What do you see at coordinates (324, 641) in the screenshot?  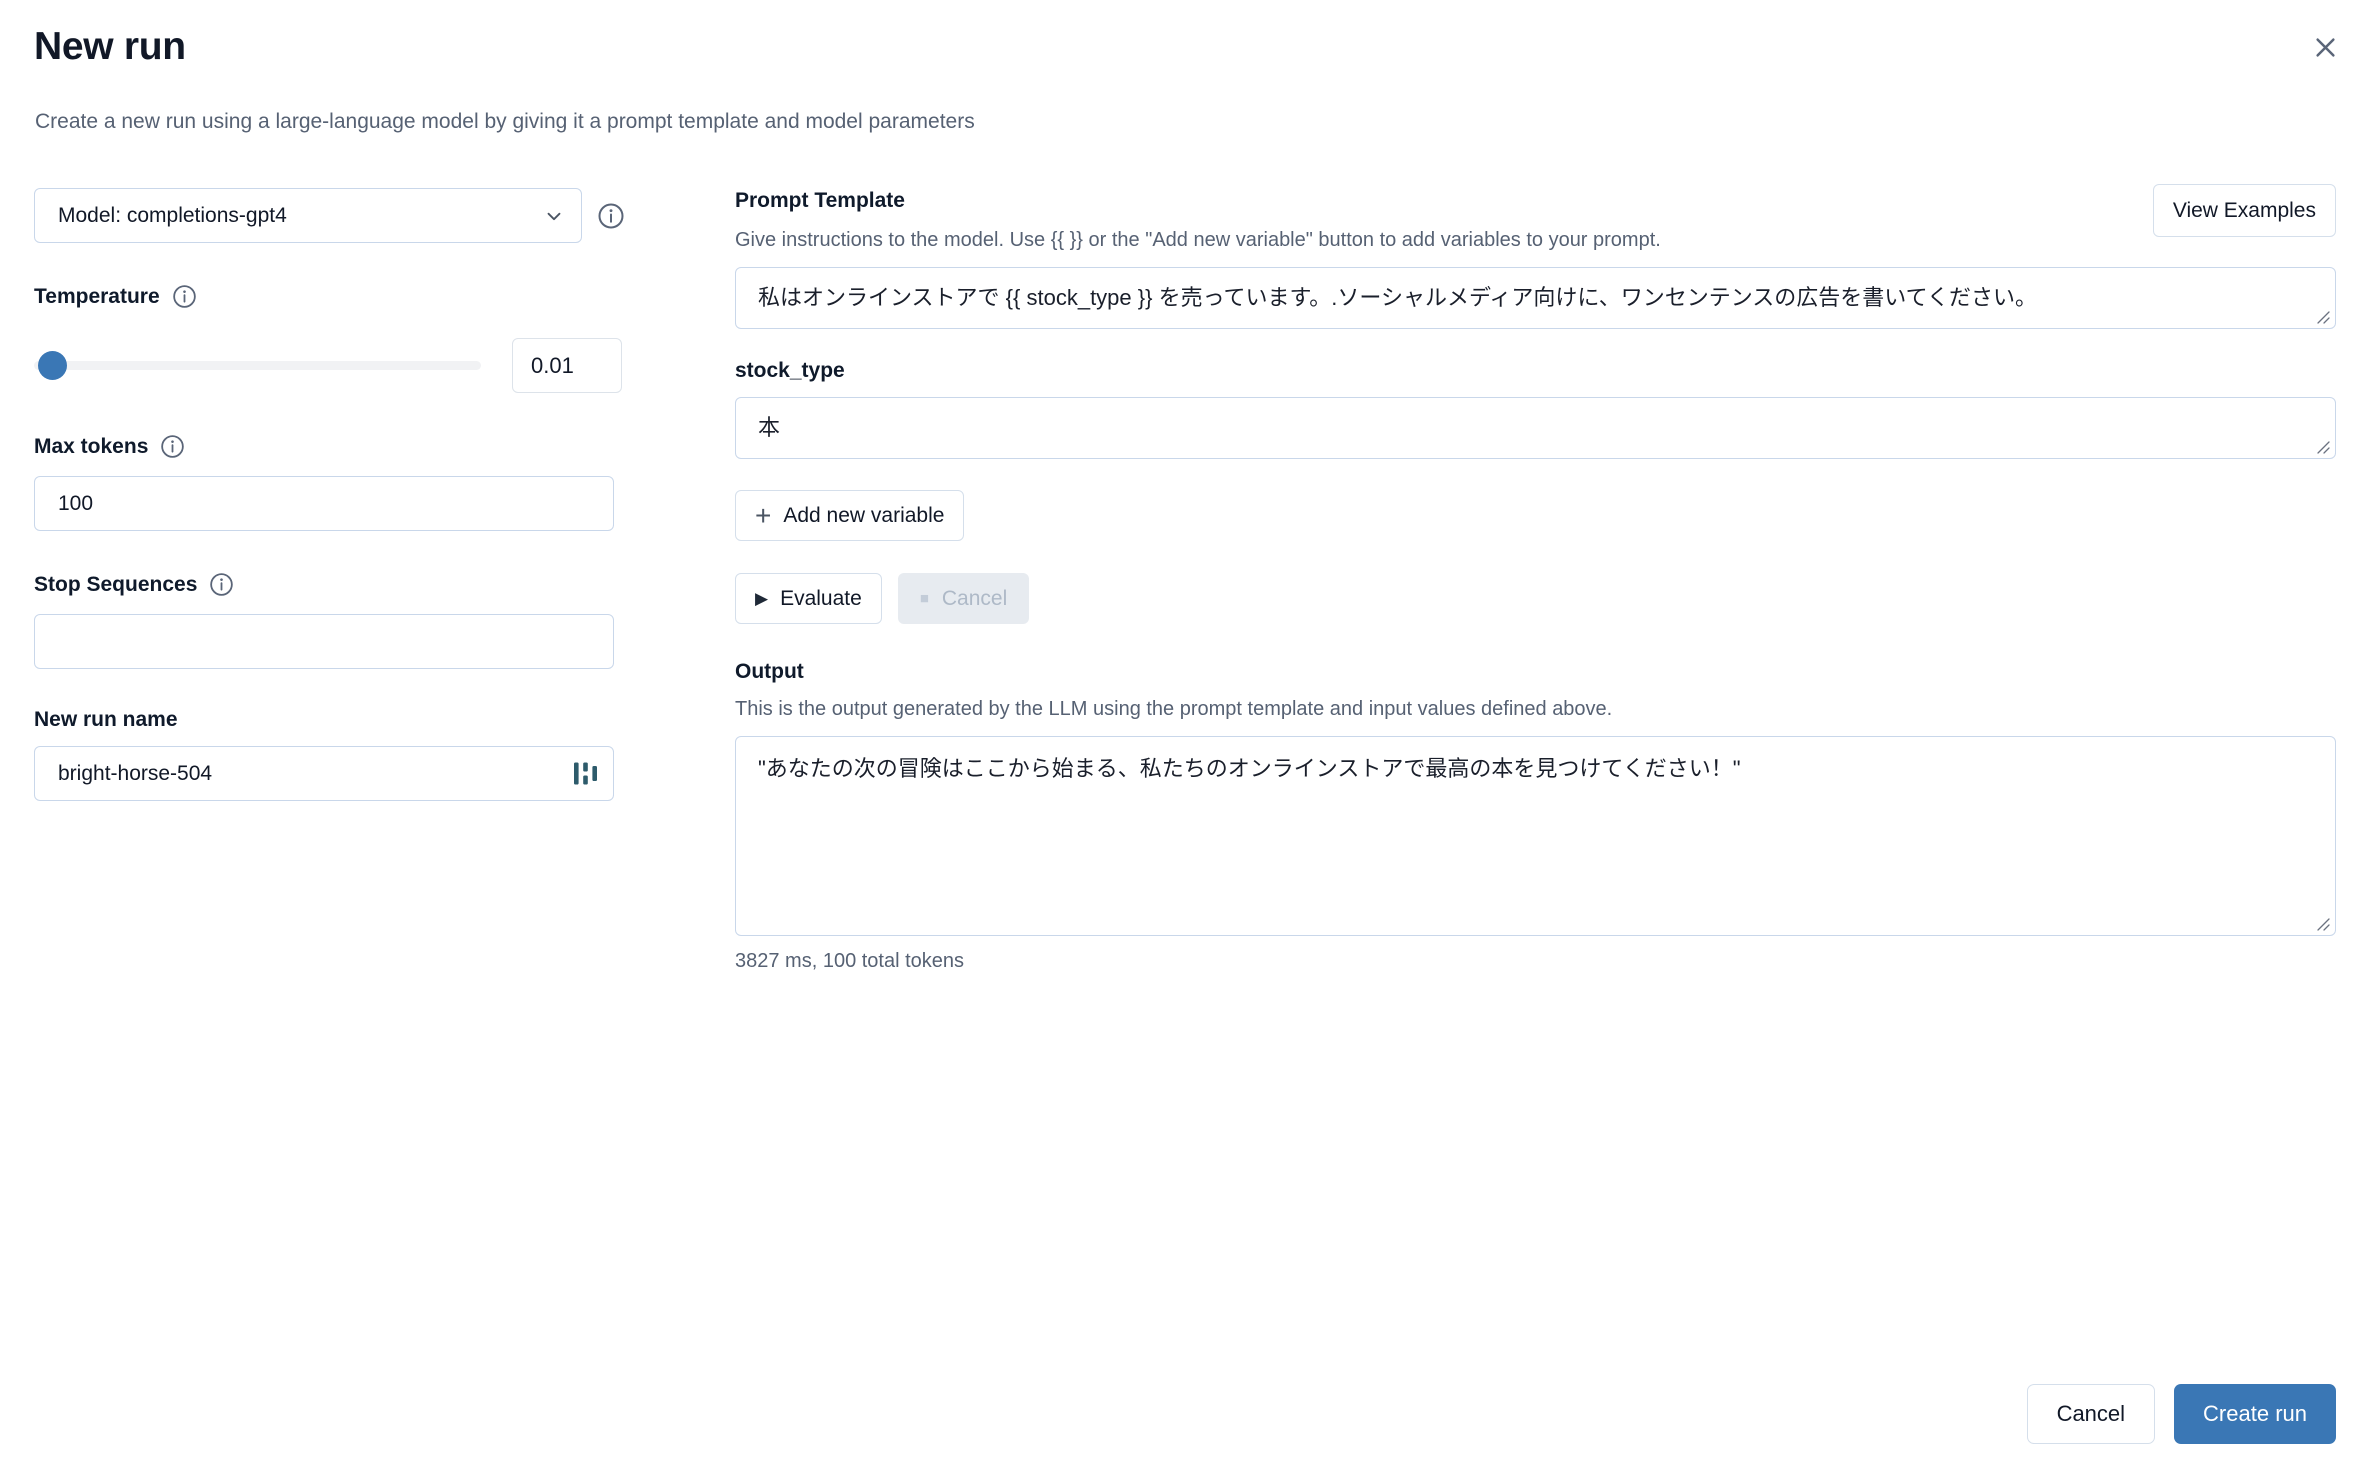 I see `stop-sequences-input` at bounding box center [324, 641].